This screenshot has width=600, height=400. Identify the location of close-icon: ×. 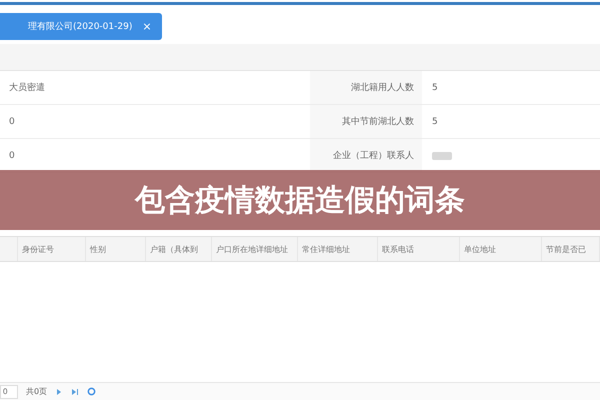
(147, 26).